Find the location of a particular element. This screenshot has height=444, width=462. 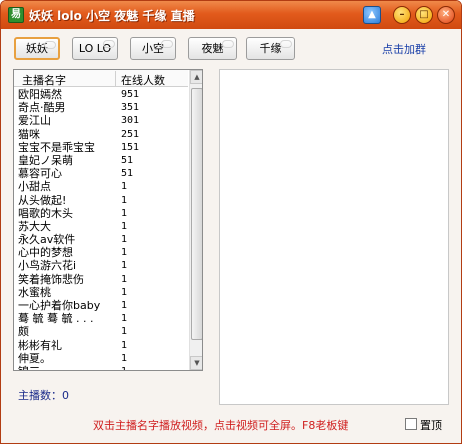

list-item: 爱江山 301 is located at coordinates (101, 120).